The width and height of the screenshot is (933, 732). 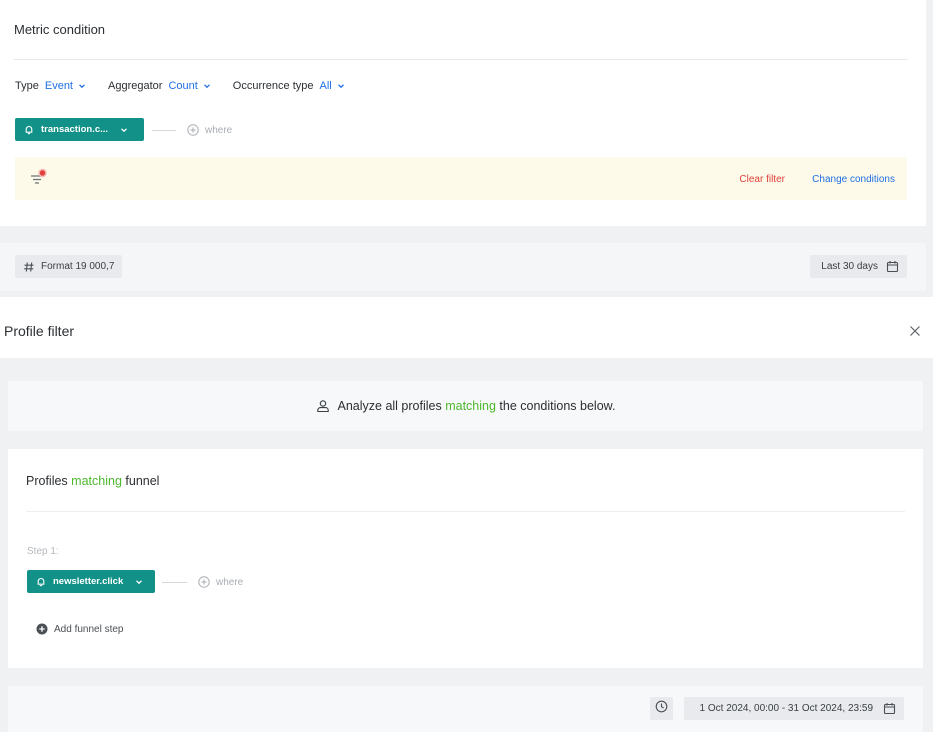 What do you see at coordinates (47, 481) in the screenshot?
I see `funnel-title-prefix: Profiles` at bounding box center [47, 481].